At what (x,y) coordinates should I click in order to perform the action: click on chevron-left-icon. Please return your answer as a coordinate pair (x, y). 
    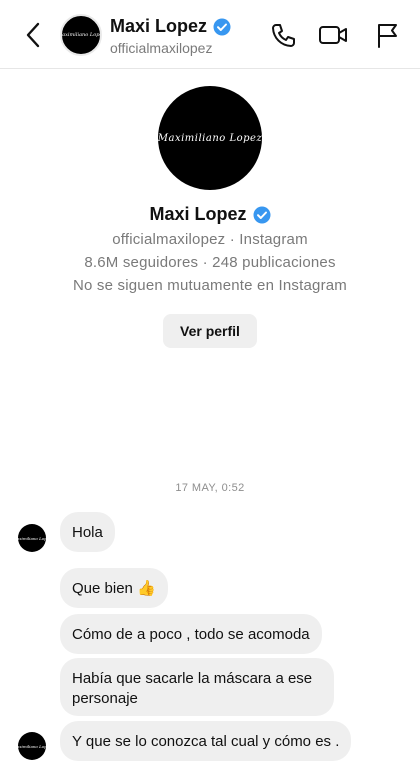
    Looking at the image, I should click on (33, 35).